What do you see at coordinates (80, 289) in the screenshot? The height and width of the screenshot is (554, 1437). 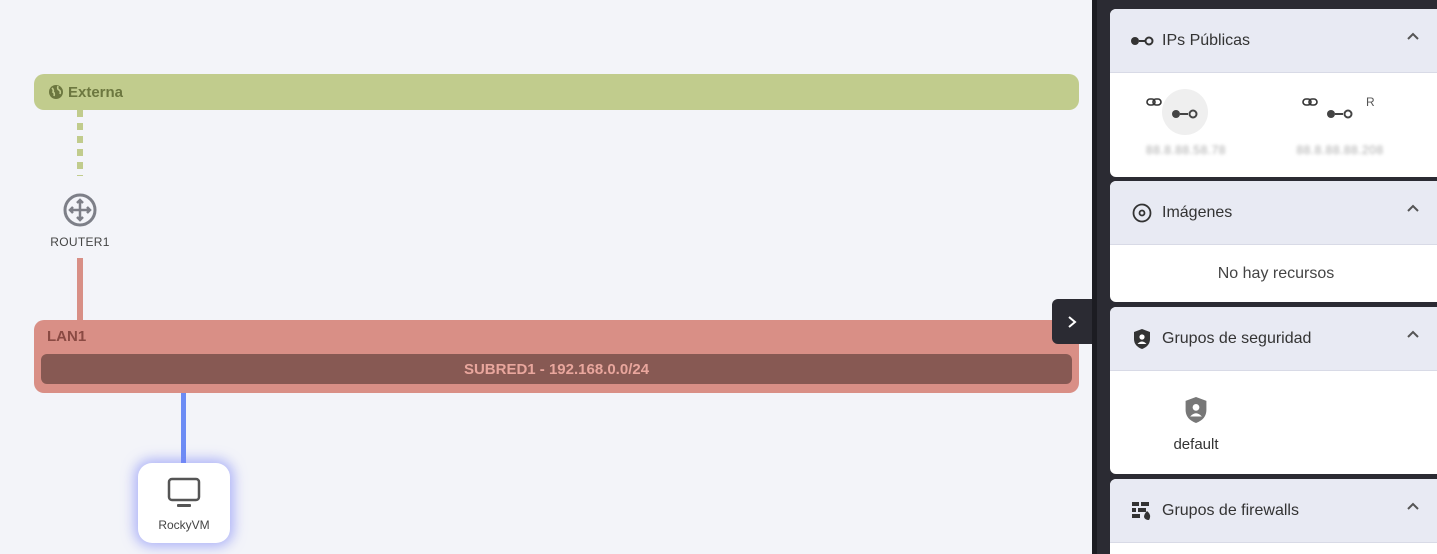 I see `router-lan-link` at bounding box center [80, 289].